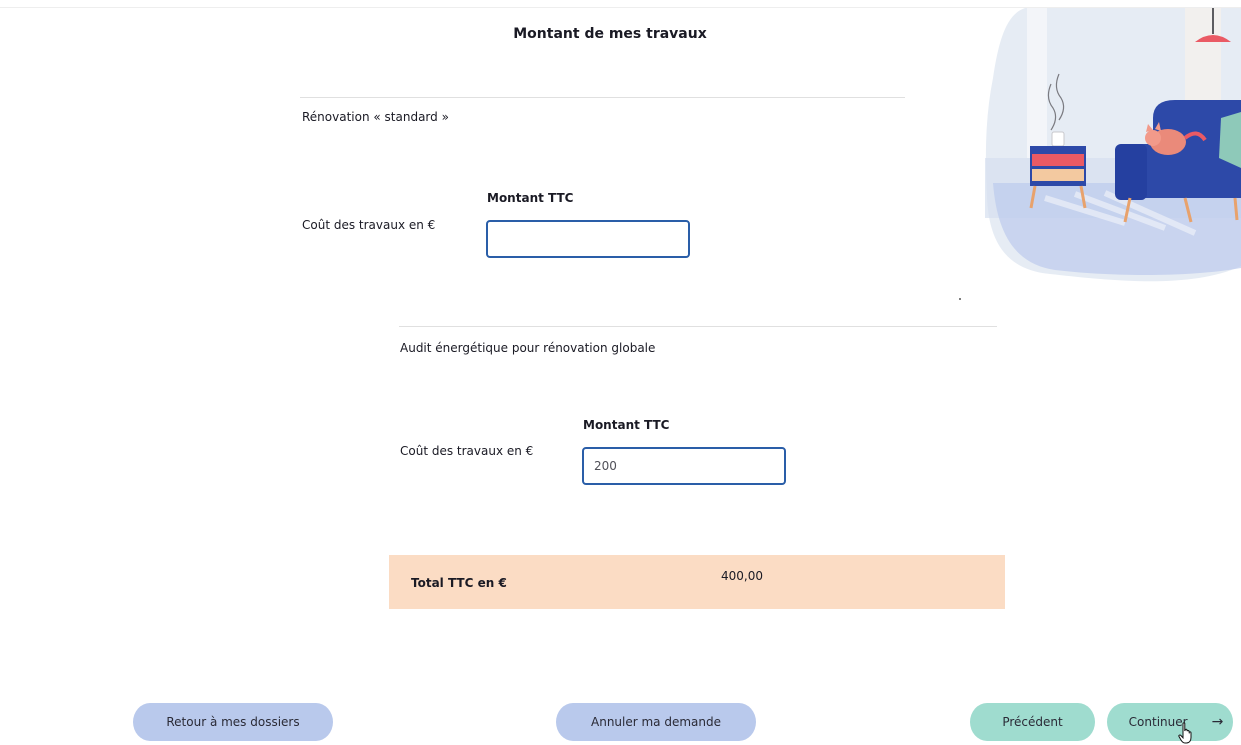  Describe the element at coordinates (684, 466) in the screenshot. I see `audit-energetique-amount-input` at that location.